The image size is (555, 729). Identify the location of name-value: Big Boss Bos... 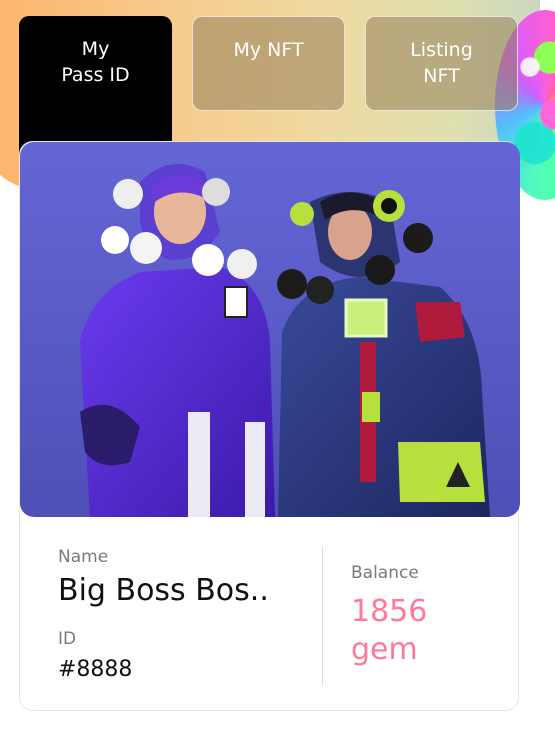
(163, 590).